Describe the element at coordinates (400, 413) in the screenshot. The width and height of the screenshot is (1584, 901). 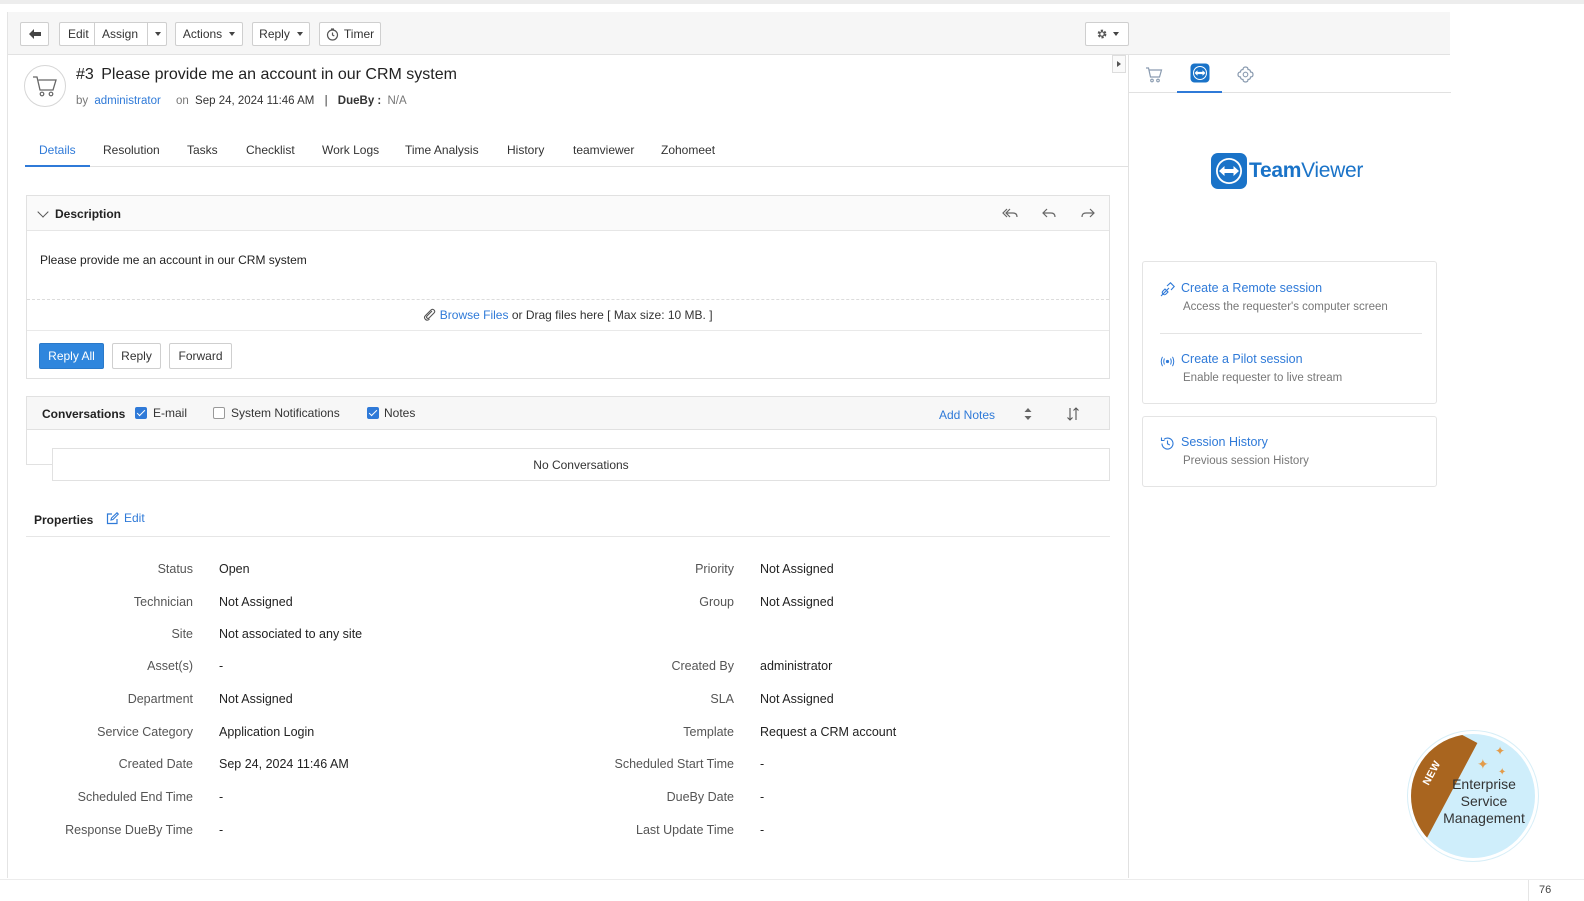
I see `notes-checkbox-label: Notes` at that location.